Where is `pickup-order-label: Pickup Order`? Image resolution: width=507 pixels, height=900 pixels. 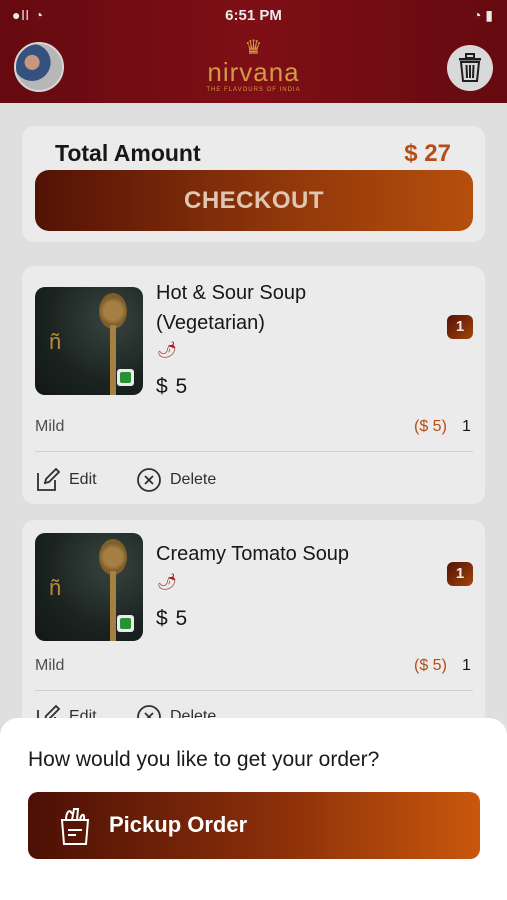
pickup-order-label: Pickup Order is located at coordinates (178, 824).